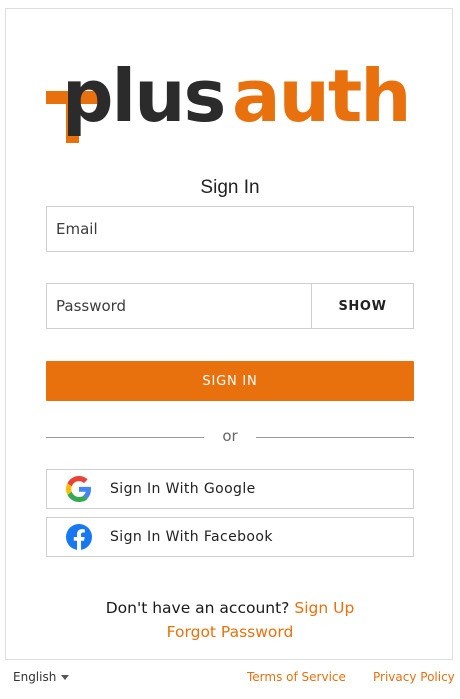 The width and height of the screenshot is (460, 699). What do you see at coordinates (230, 187) in the screenshot?
I see `page-title: Sign In` at bounding box center [230, 187].